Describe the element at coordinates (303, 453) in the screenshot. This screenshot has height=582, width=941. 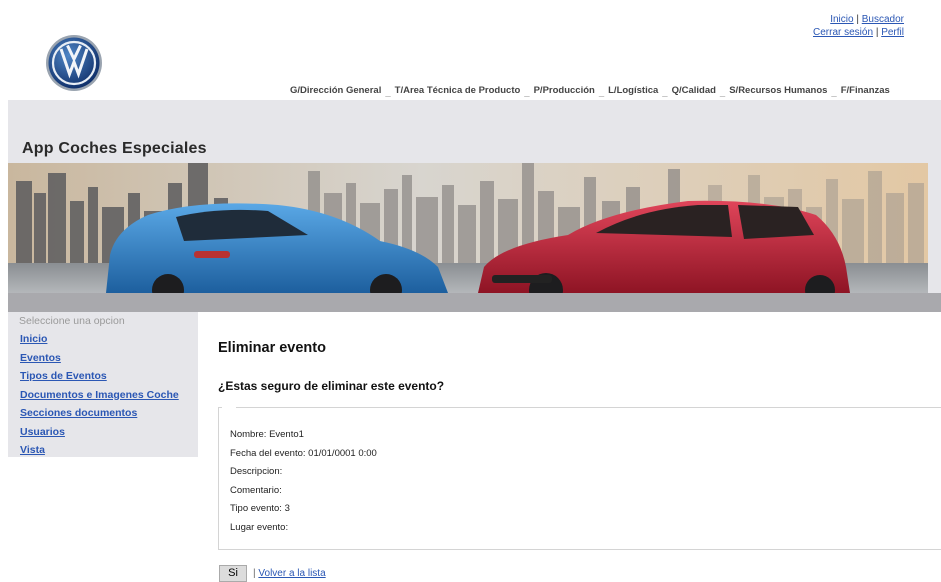
I see `detail-fecha: Fecha del evento: 01/01/0001 0:00` at that location.